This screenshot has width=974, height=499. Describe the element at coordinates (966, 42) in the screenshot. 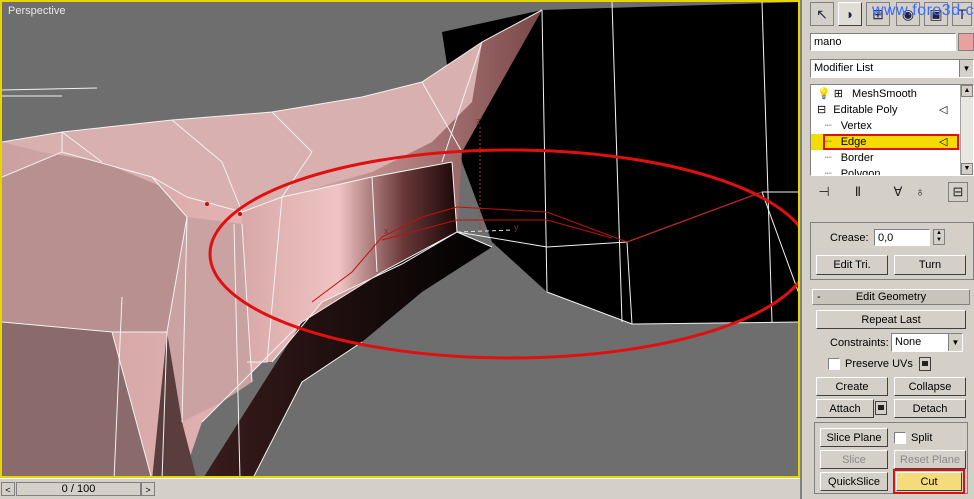

I see `object-color-swatch` at that location.